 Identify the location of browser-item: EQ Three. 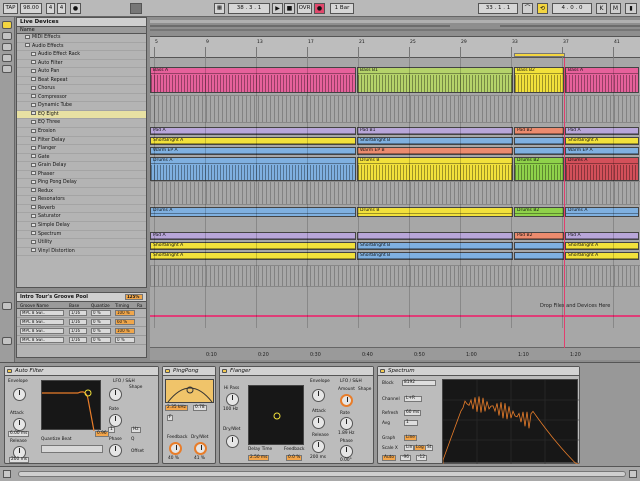
(81, 124).